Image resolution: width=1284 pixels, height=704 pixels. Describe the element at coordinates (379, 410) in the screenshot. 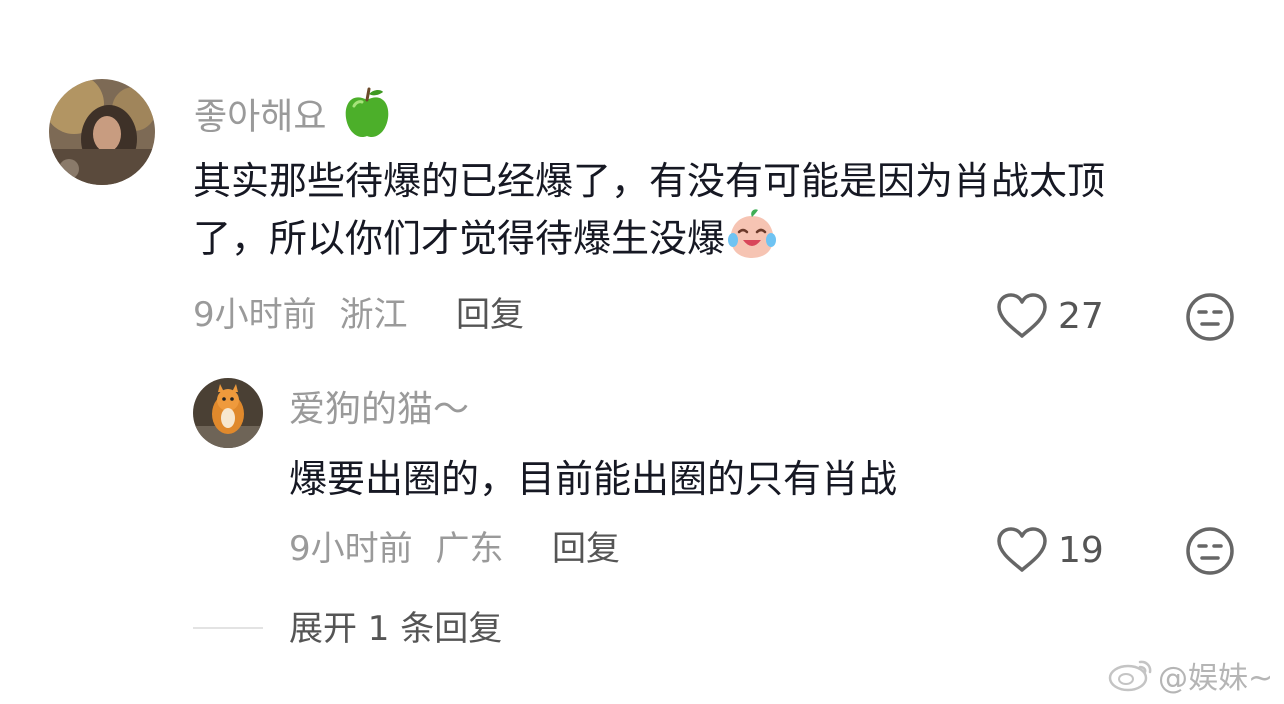

I see `reply-username: 爱狗的猫～` at that location.